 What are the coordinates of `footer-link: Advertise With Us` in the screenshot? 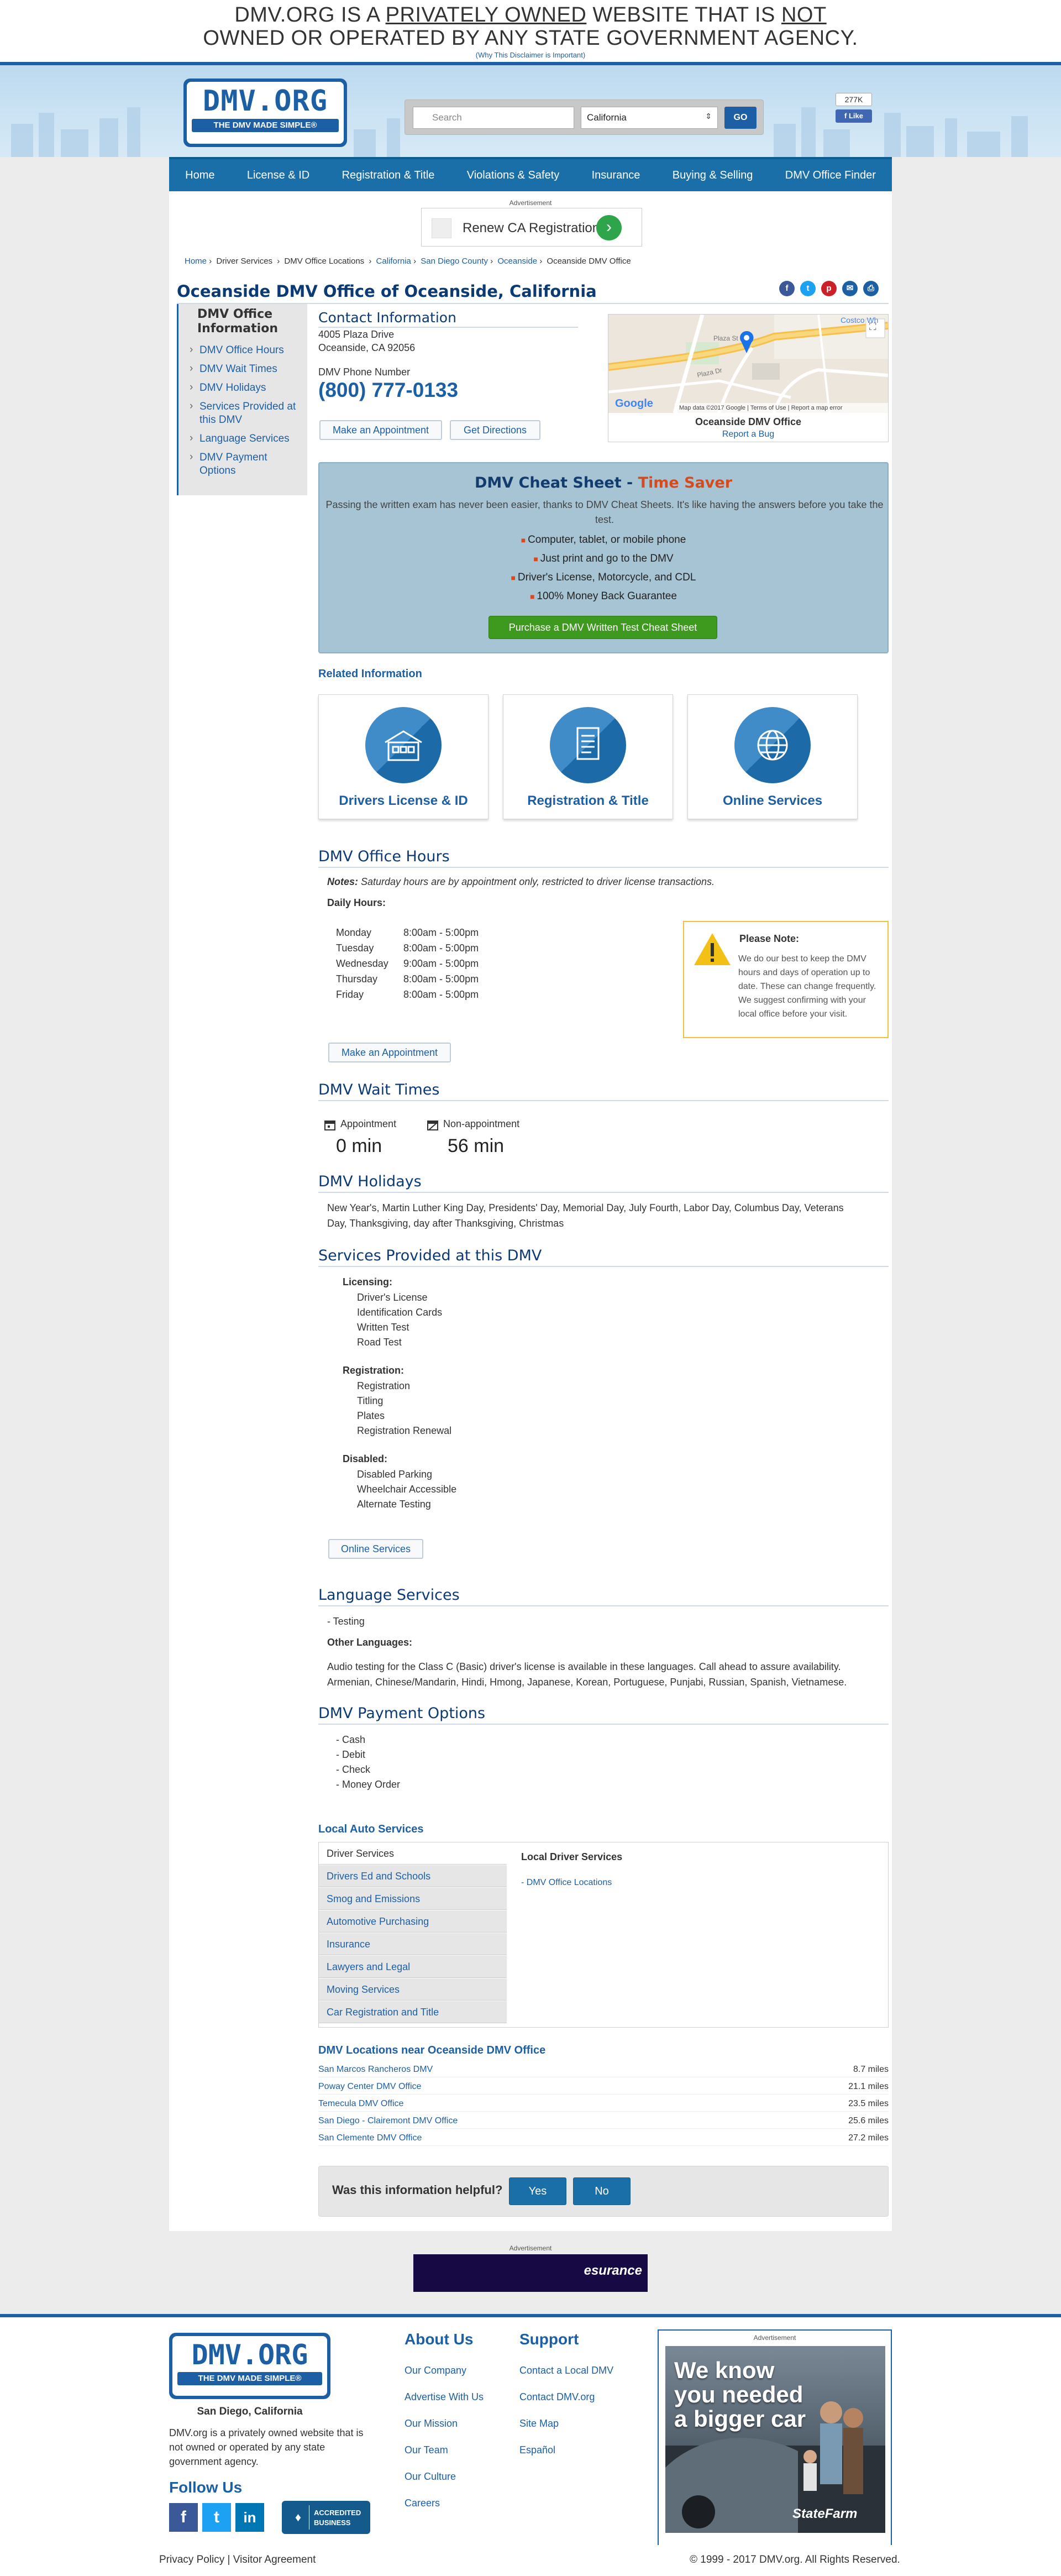 It's located at (444, 2397).